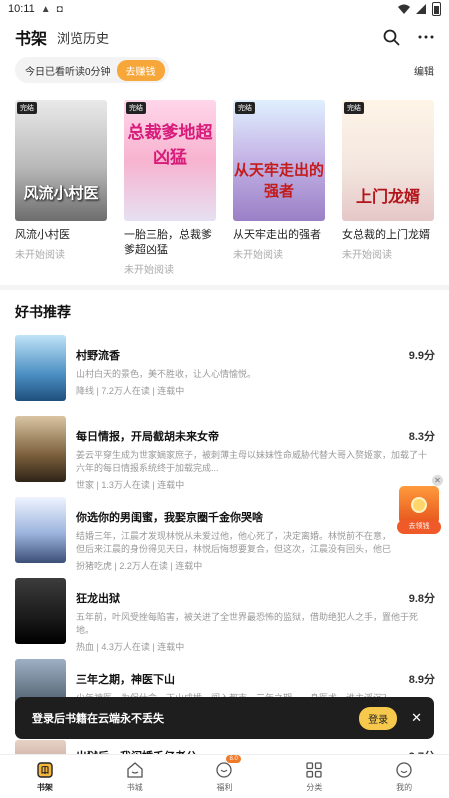 This screenshot has width=449, height=798. I want to click on shelf-book: 完结 风流小村医 风流小村医 未开始阅读, so click(61, 188).